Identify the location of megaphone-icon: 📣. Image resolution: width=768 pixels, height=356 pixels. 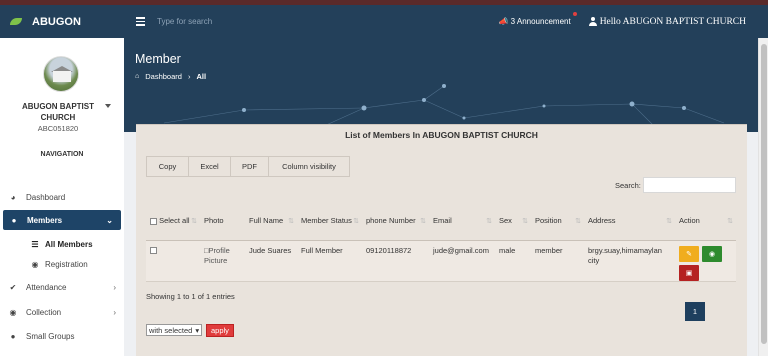
(503, 21).